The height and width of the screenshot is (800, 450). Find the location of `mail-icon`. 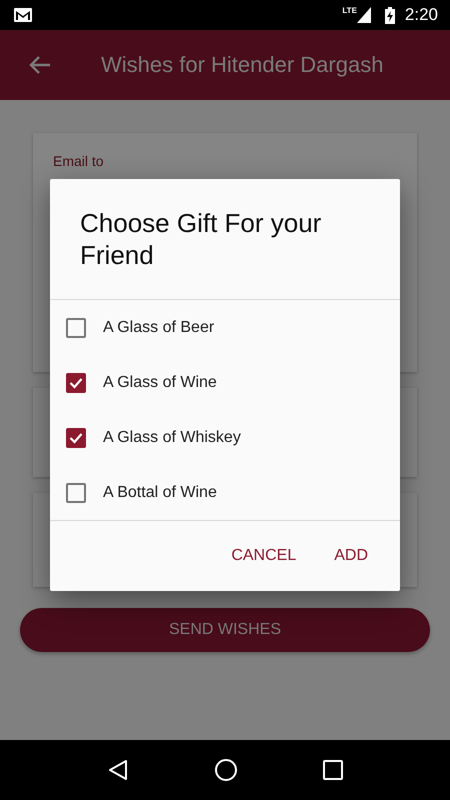

mail-icon is located at coordinates (23, 15).